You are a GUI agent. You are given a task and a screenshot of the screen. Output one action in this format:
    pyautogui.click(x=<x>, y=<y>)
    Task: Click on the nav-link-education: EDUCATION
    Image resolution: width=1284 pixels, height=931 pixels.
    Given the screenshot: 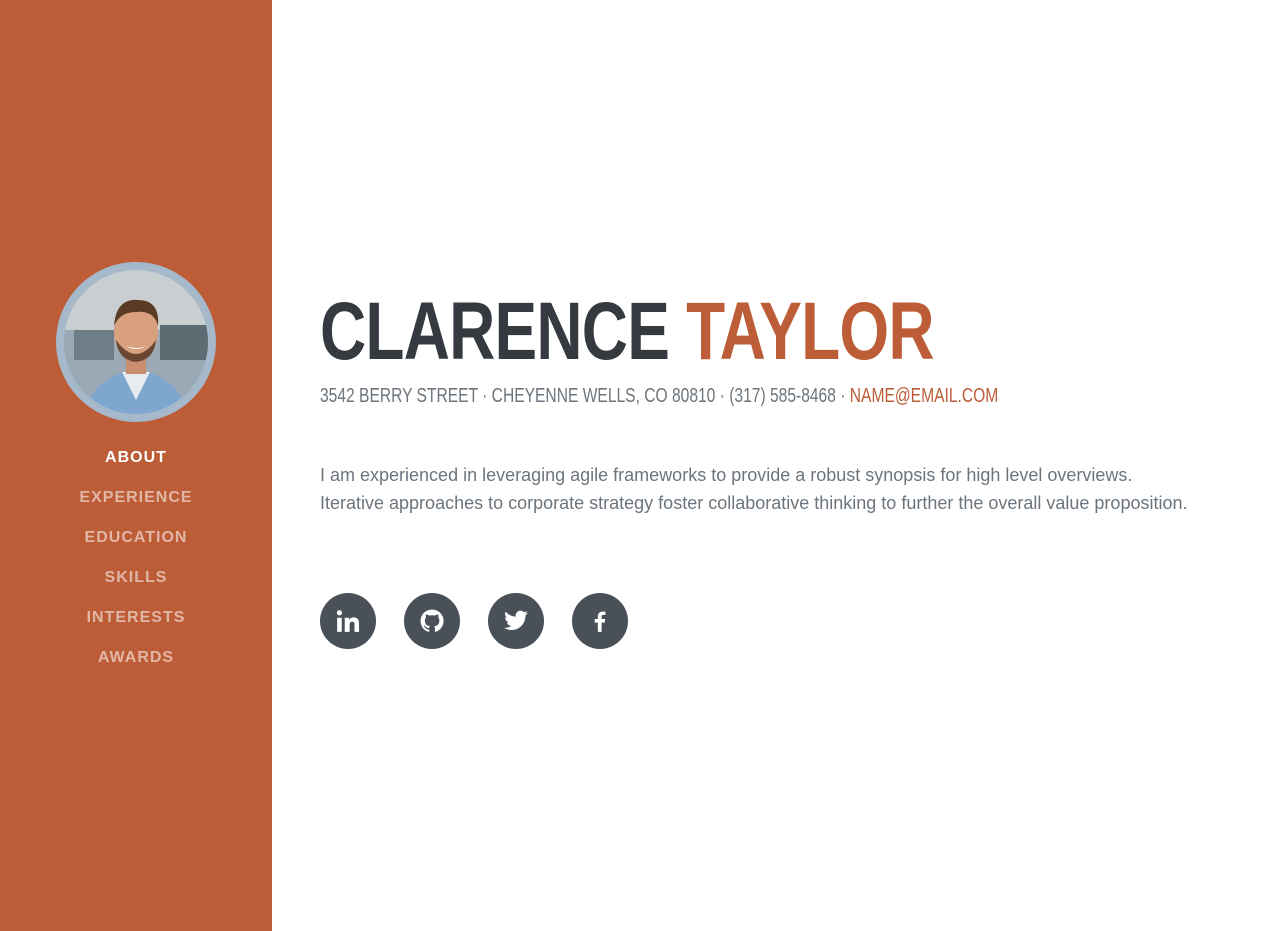 What is the action you would take?
    pyautogui.click(x=136, y=537)
    